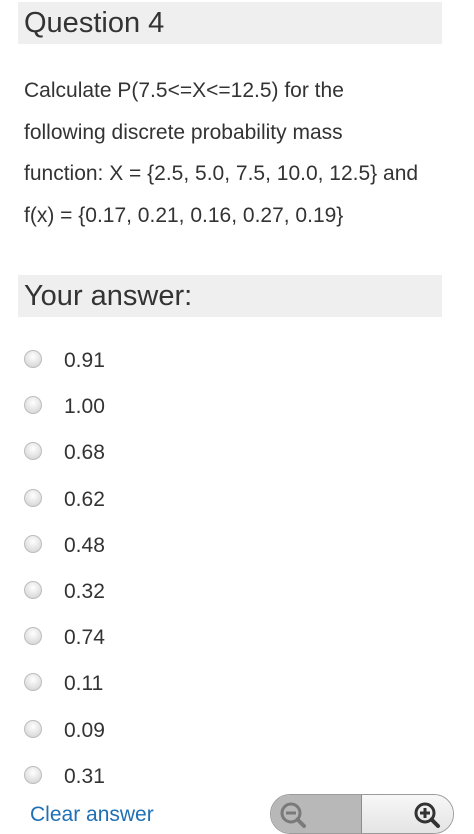 This screenshot has height=834, width=474. I want to click on answer-option: 1.00, so click(237, 408).